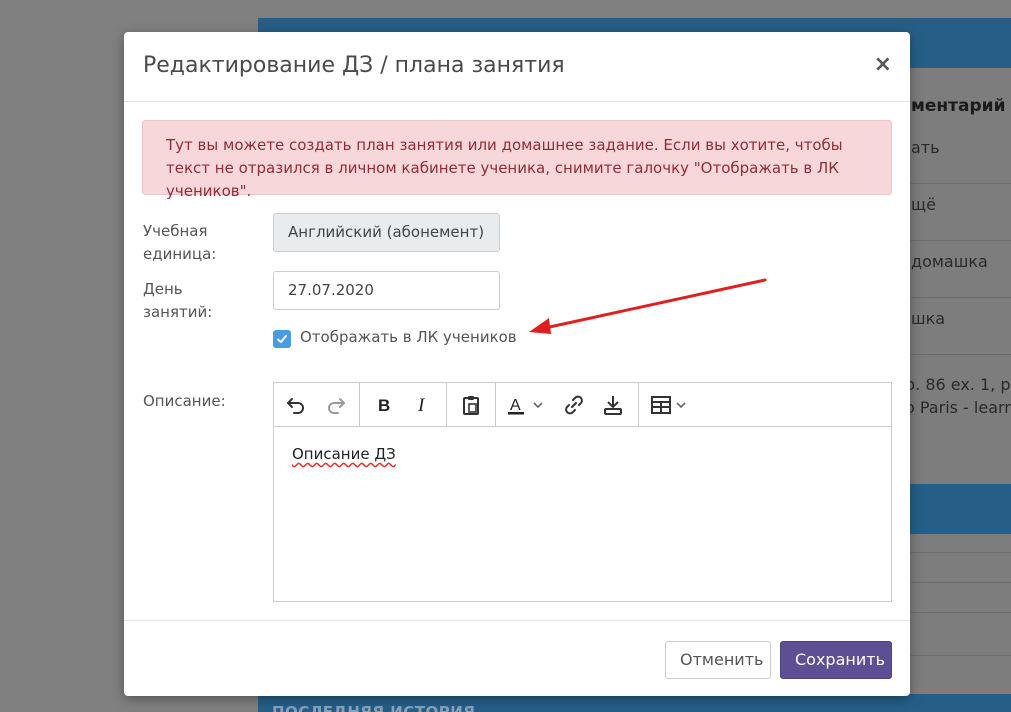  Describe the element at coordinates (515, 405) in the screenshot. I see `svg-text: A` at that location.